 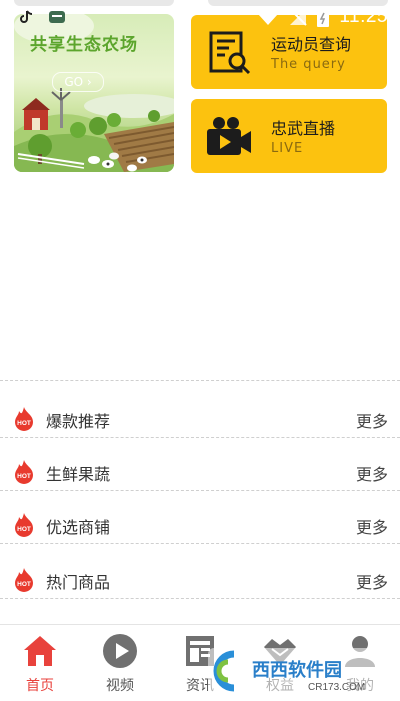 What do you see at coordinates (323, 17) in the screenshot?
I see `battery-icon` at bounding box center [323, 17].